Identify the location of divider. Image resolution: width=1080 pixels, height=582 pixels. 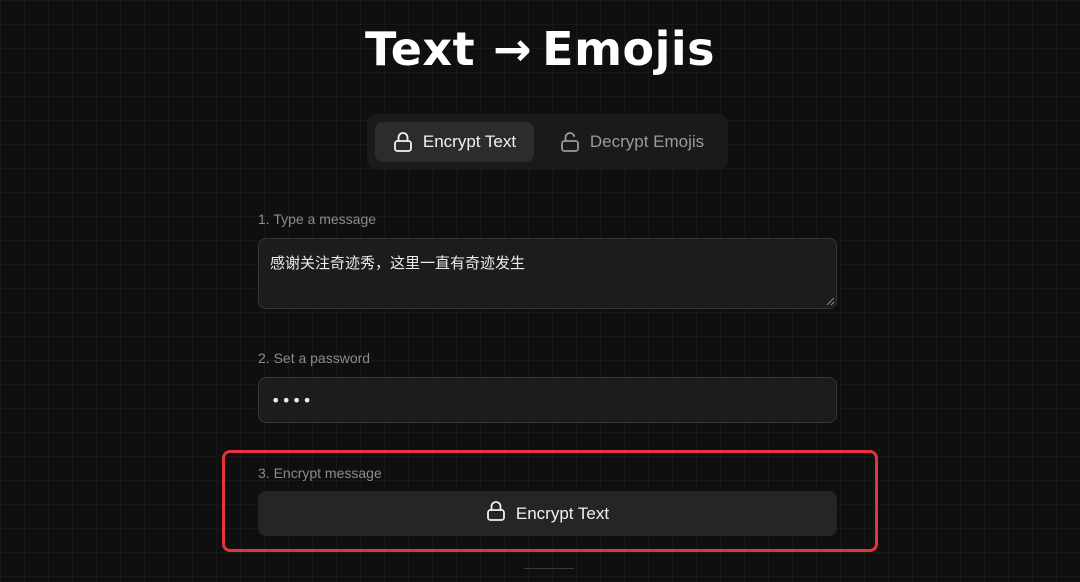
(549, 568).